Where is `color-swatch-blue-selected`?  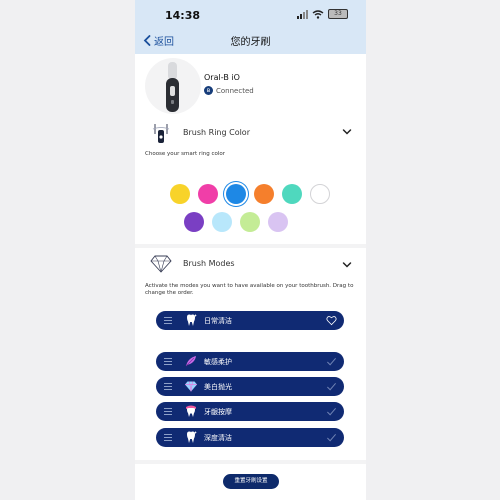
color-swatch-blue-selected is located at coordinates (236, 194).